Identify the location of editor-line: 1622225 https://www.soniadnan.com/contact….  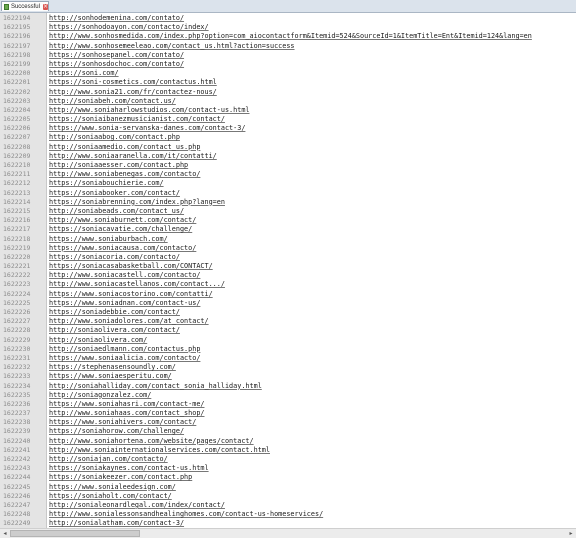
(288, 303).